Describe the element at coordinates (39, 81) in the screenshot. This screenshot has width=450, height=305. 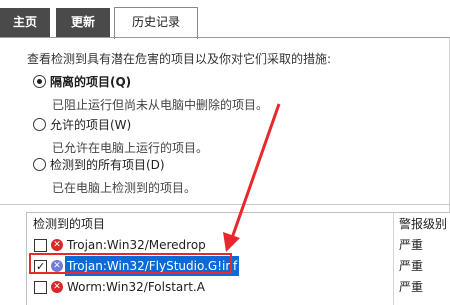
I see `radio-quarantined` at that location.